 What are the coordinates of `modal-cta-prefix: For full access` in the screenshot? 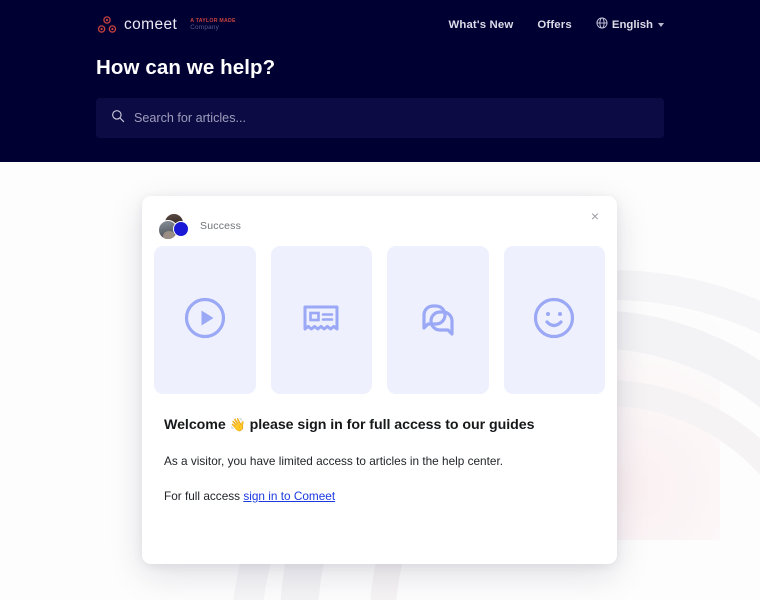 It's located at (202, 495).